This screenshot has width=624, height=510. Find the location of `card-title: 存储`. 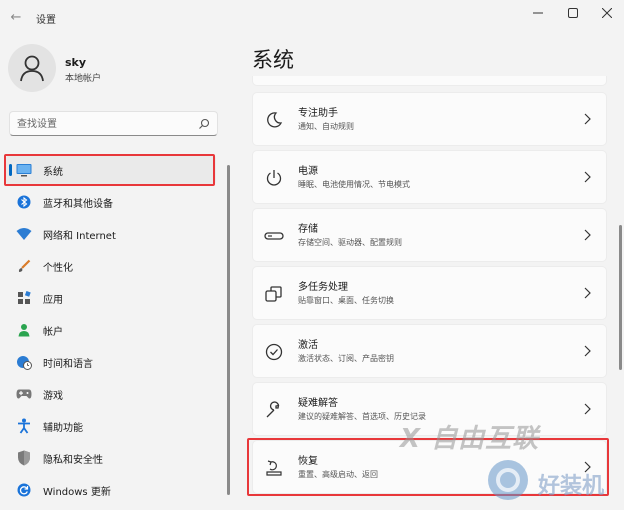

card-title: 存储 is located at coordinates (308, 229).